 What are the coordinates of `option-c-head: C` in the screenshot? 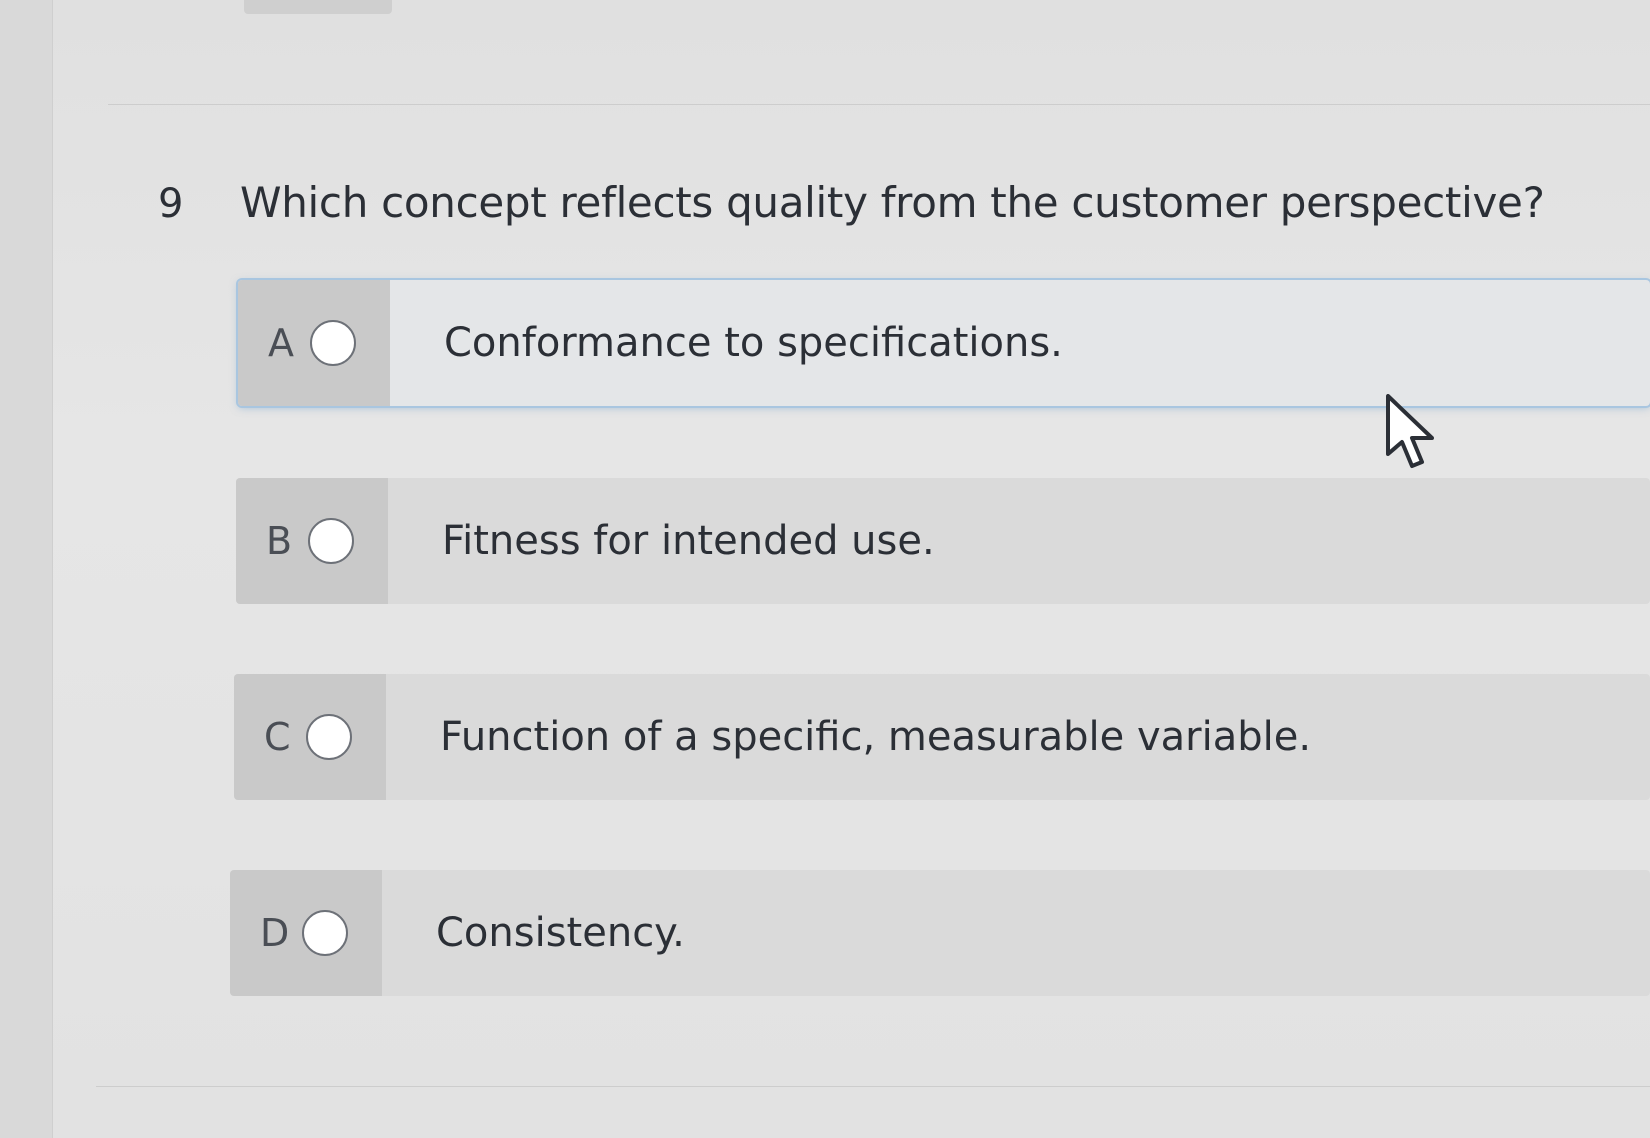 It's located at (310, 737).